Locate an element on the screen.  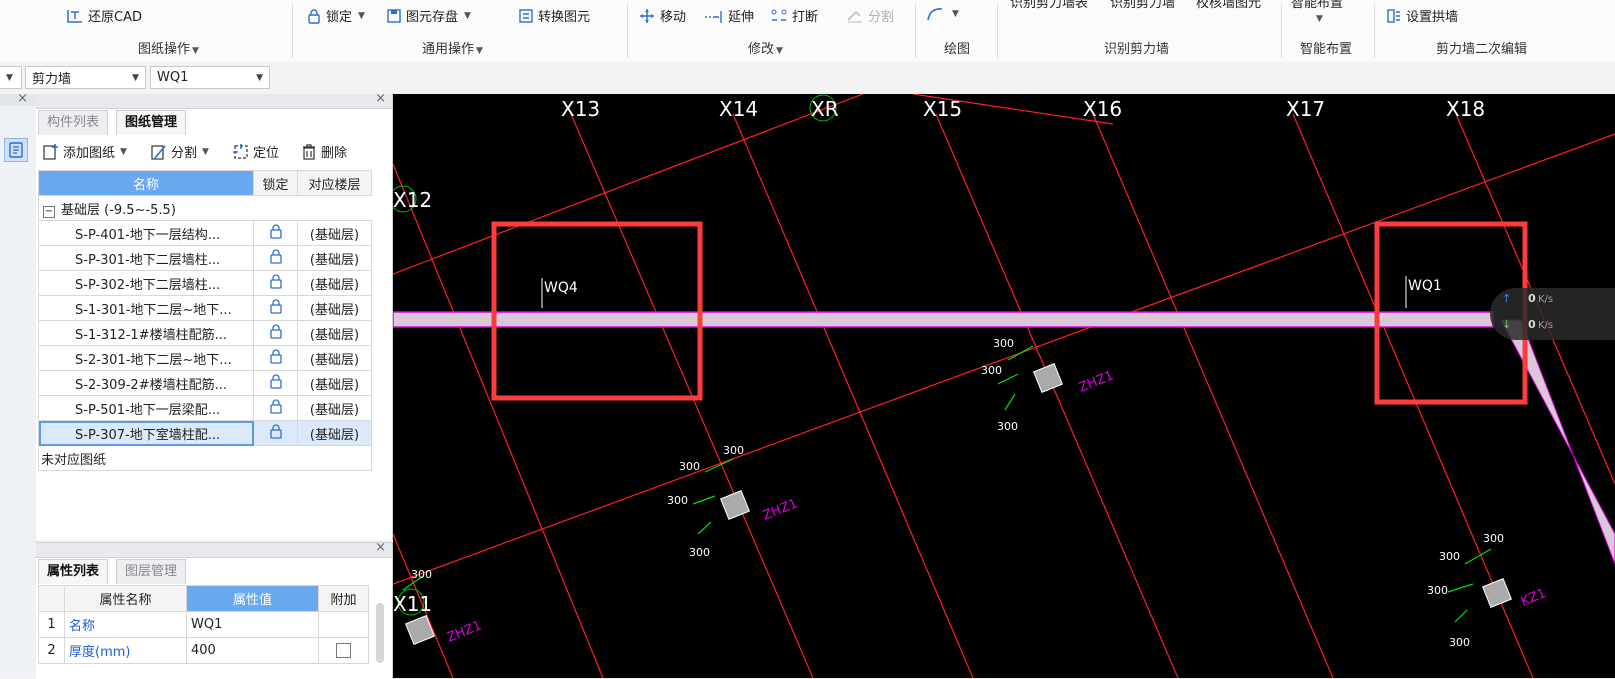
axis-label: X14 is located at coordinates (738, 109).